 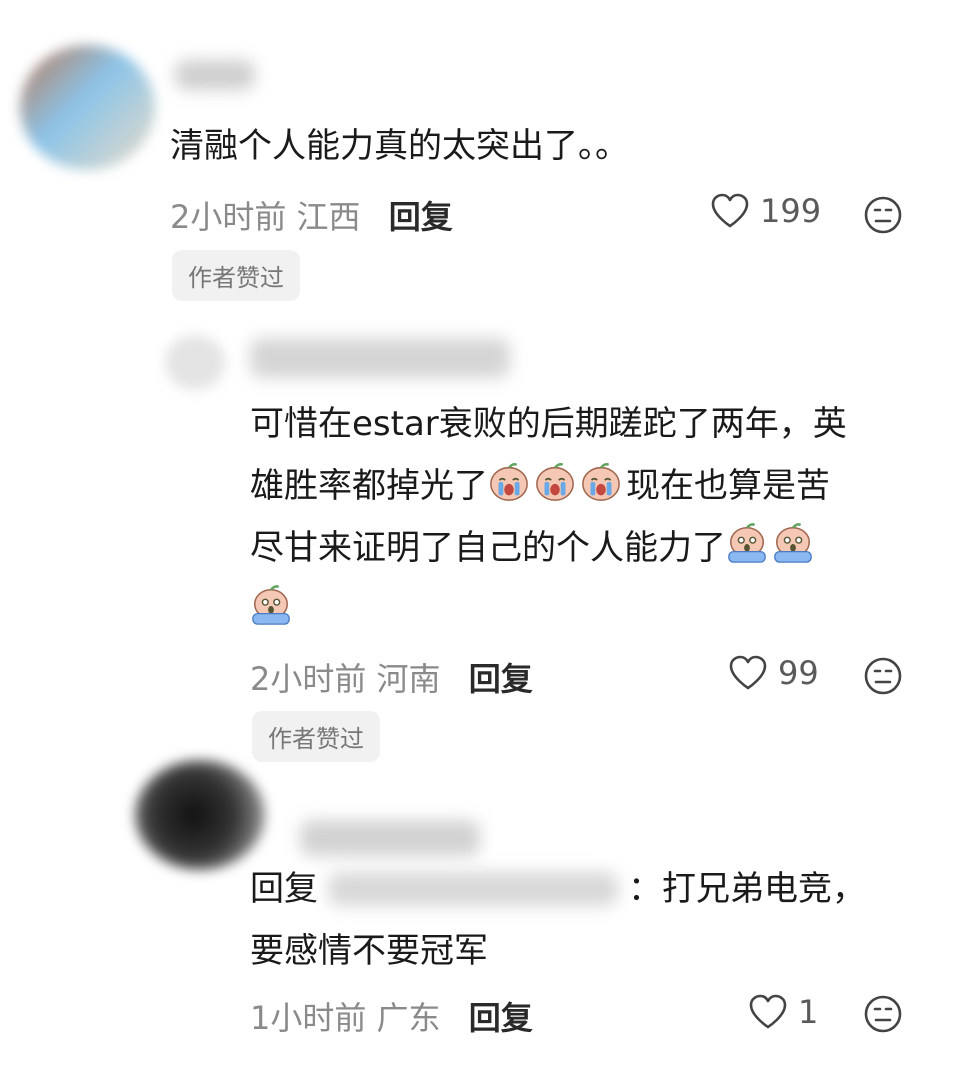 What do you see at coordinates (798, 673) in the screenshot?
I see `like-count: 99` at bounding box center [798, 673].